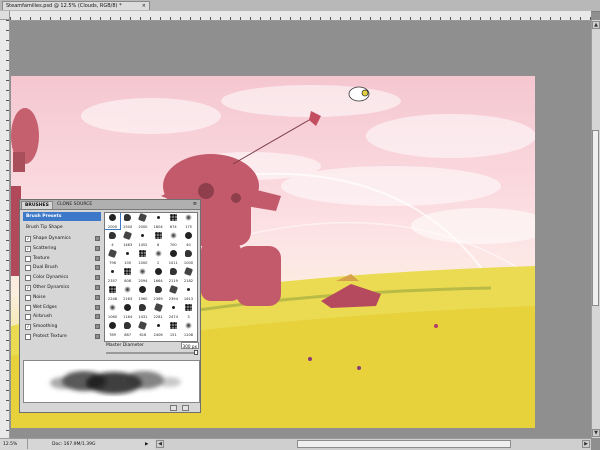 The width and height of the screenshot is (600, 450). What do you see at coordinates (110, 205) in the screenshot?
I see `panel-tab-bar: BRUSHES CLONE SOURCE ≡` at bounding box center [110, 205].